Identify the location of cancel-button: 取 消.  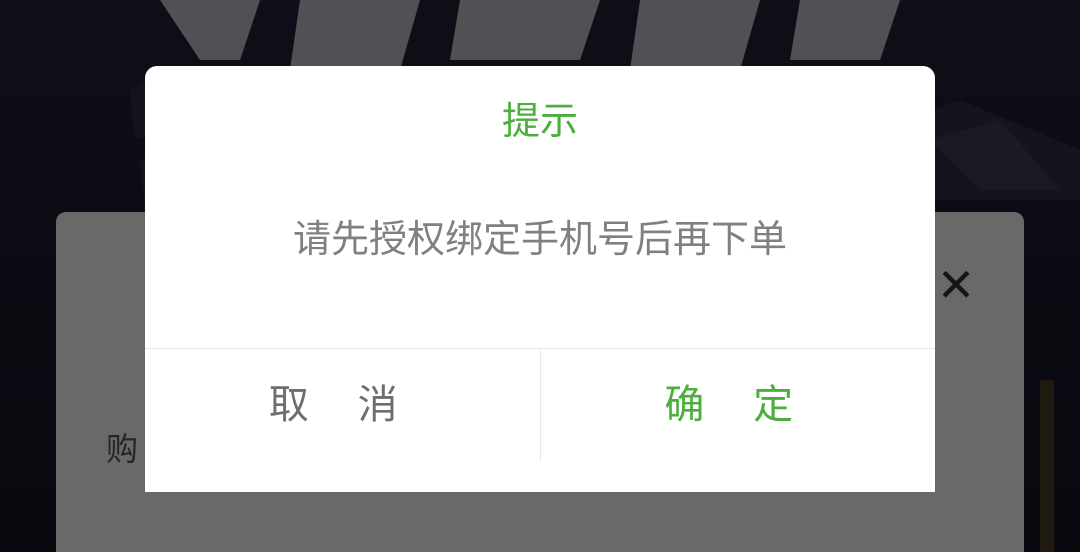
(343, 405).